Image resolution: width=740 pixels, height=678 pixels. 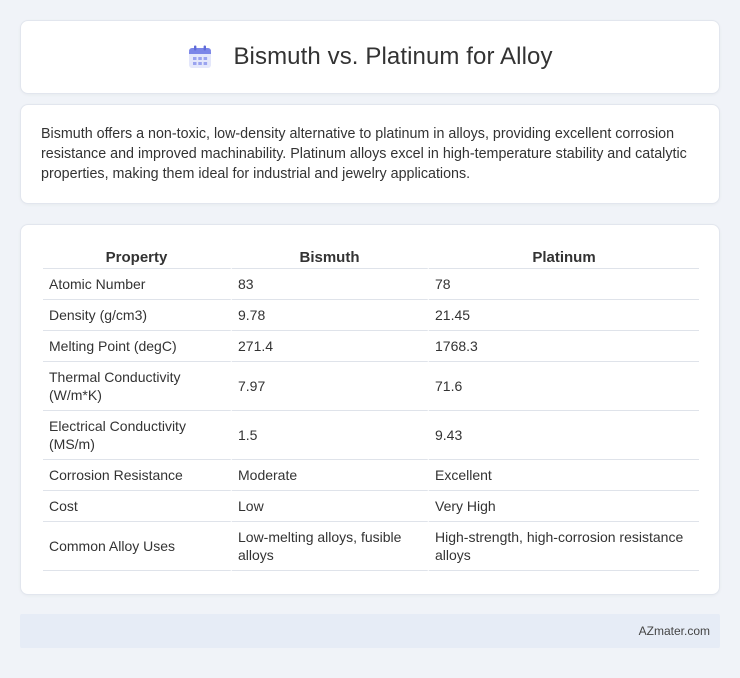 I want to click on property-cell: Cost, so click(x=137, y=506).